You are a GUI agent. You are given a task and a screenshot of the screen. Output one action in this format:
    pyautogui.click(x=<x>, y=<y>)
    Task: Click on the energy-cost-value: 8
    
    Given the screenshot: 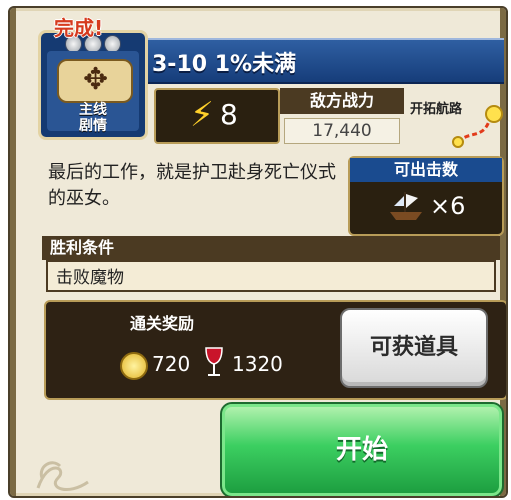 What is the action you would take?
    pyautogui.click(x=229, y=114)
    